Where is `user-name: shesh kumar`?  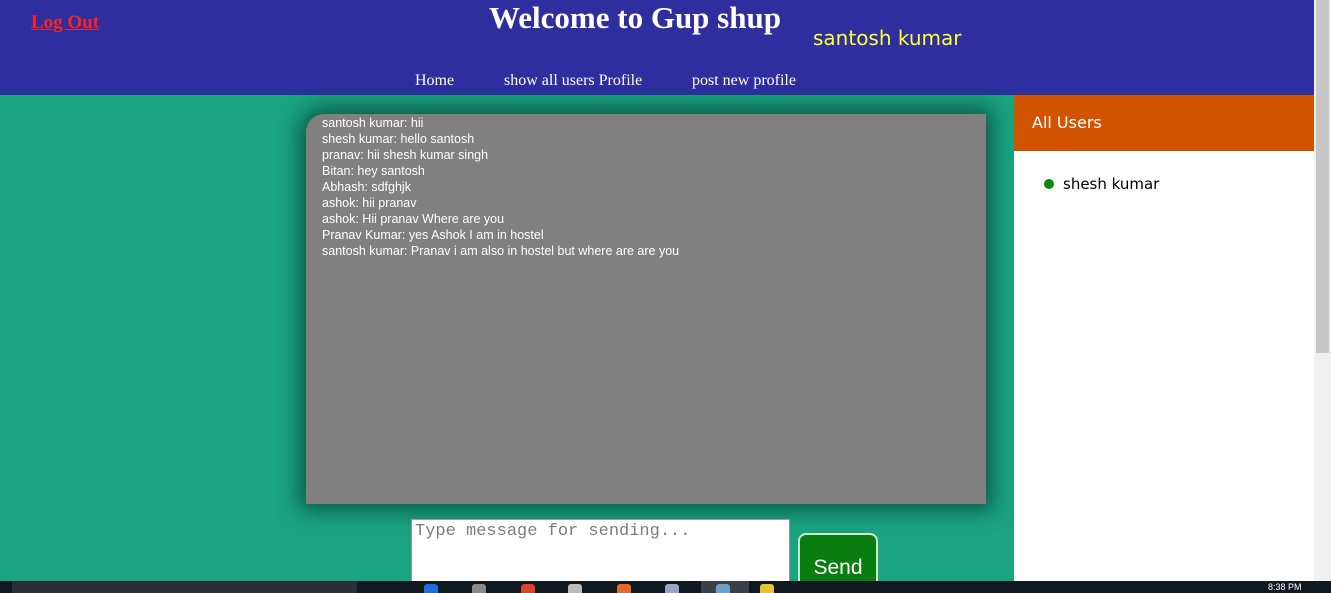
user-name: shesh kumar is located at coordinates (1111, 184).